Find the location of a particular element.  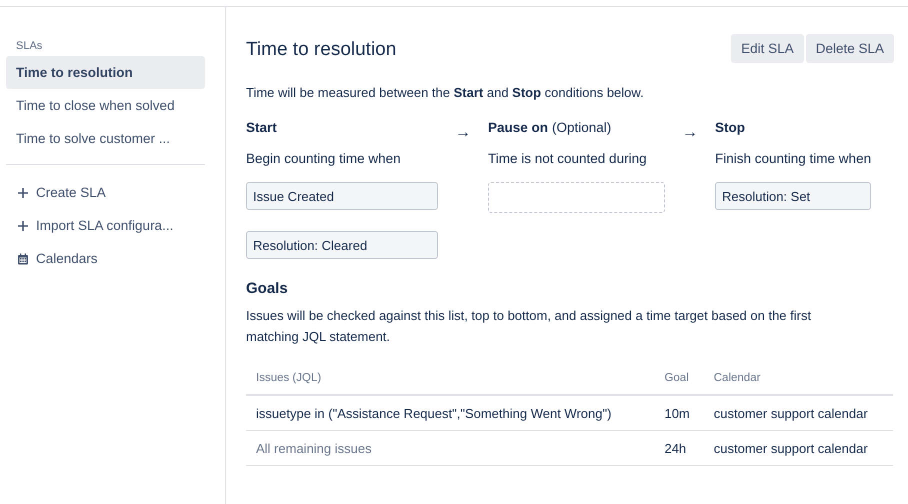

intro-text: Time will be measured between the Start and Stop conditions below. is located at coordinates (445, 92).